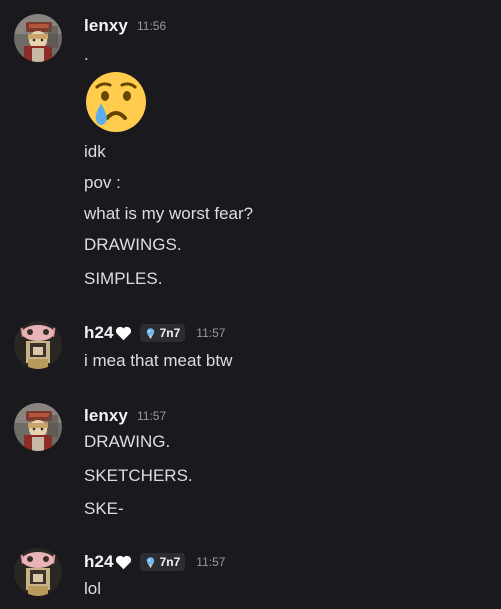 The height and width of the screenshot is (609, 501). Describe the element at coordinates (102, 182) in the screenshot. I see `message-text: pov :` at that location.